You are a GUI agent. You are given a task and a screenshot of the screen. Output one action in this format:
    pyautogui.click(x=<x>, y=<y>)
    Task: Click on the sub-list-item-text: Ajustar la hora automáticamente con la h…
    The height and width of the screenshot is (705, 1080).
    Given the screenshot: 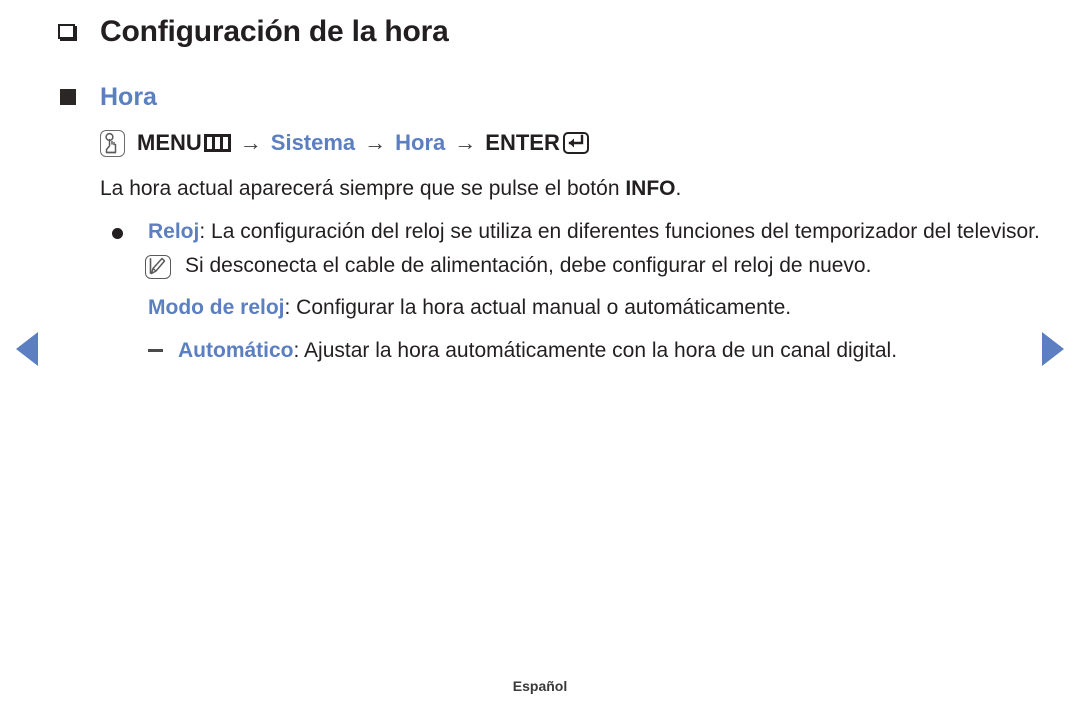 What is the action you would take?
    pyautogui.click(x=601, y=350)
    